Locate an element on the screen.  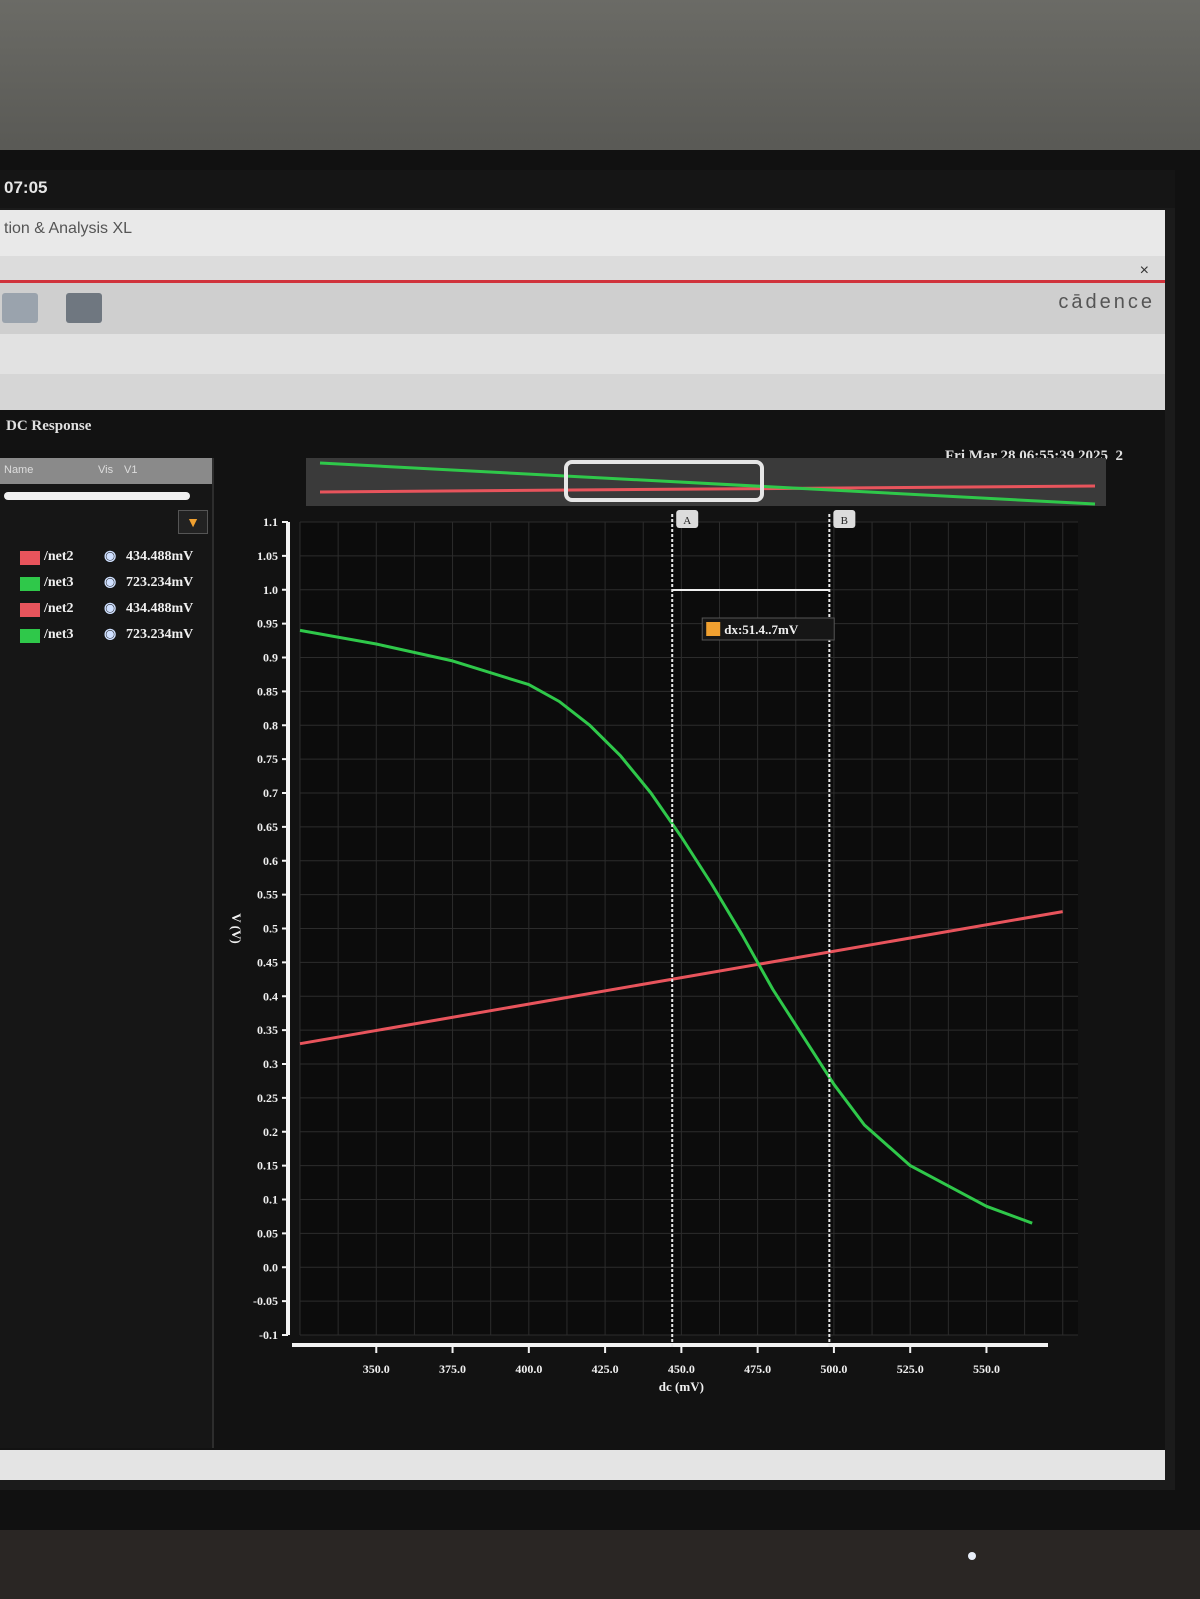
x-tick-label: 375.0 is located at coordinates (452, 1369).